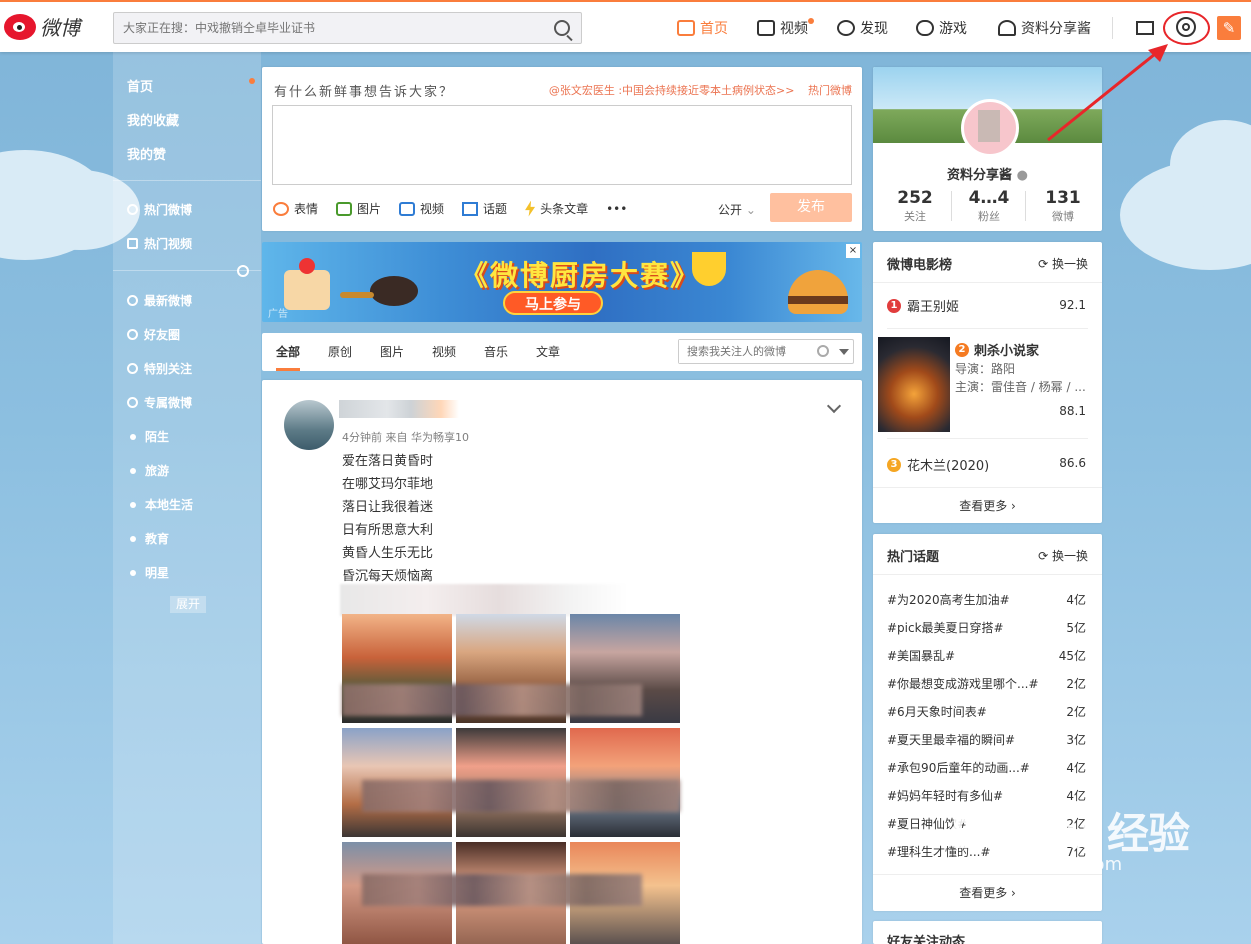 Image resolution: width=1251 pixels, height=944 pixels. Describe the element at coordinates (548, 351) in the screenshot. I see `tab-articles: 文章` at that location.